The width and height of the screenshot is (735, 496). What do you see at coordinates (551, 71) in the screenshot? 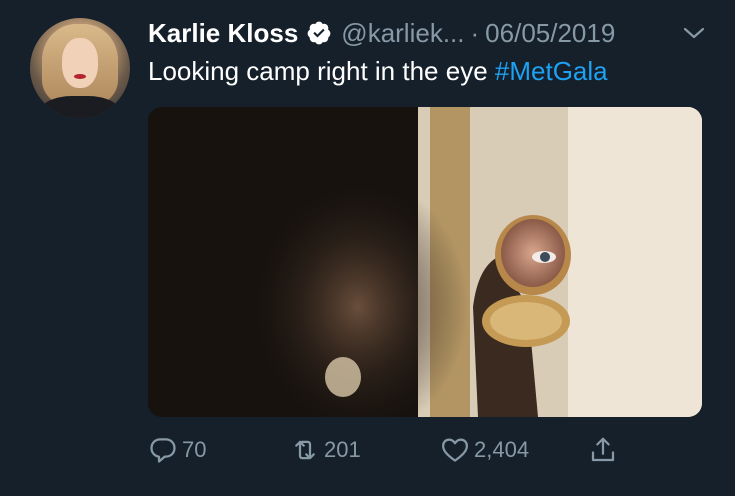
I see `hashtag-link: #MetGala` at bounding box center [551, 71].